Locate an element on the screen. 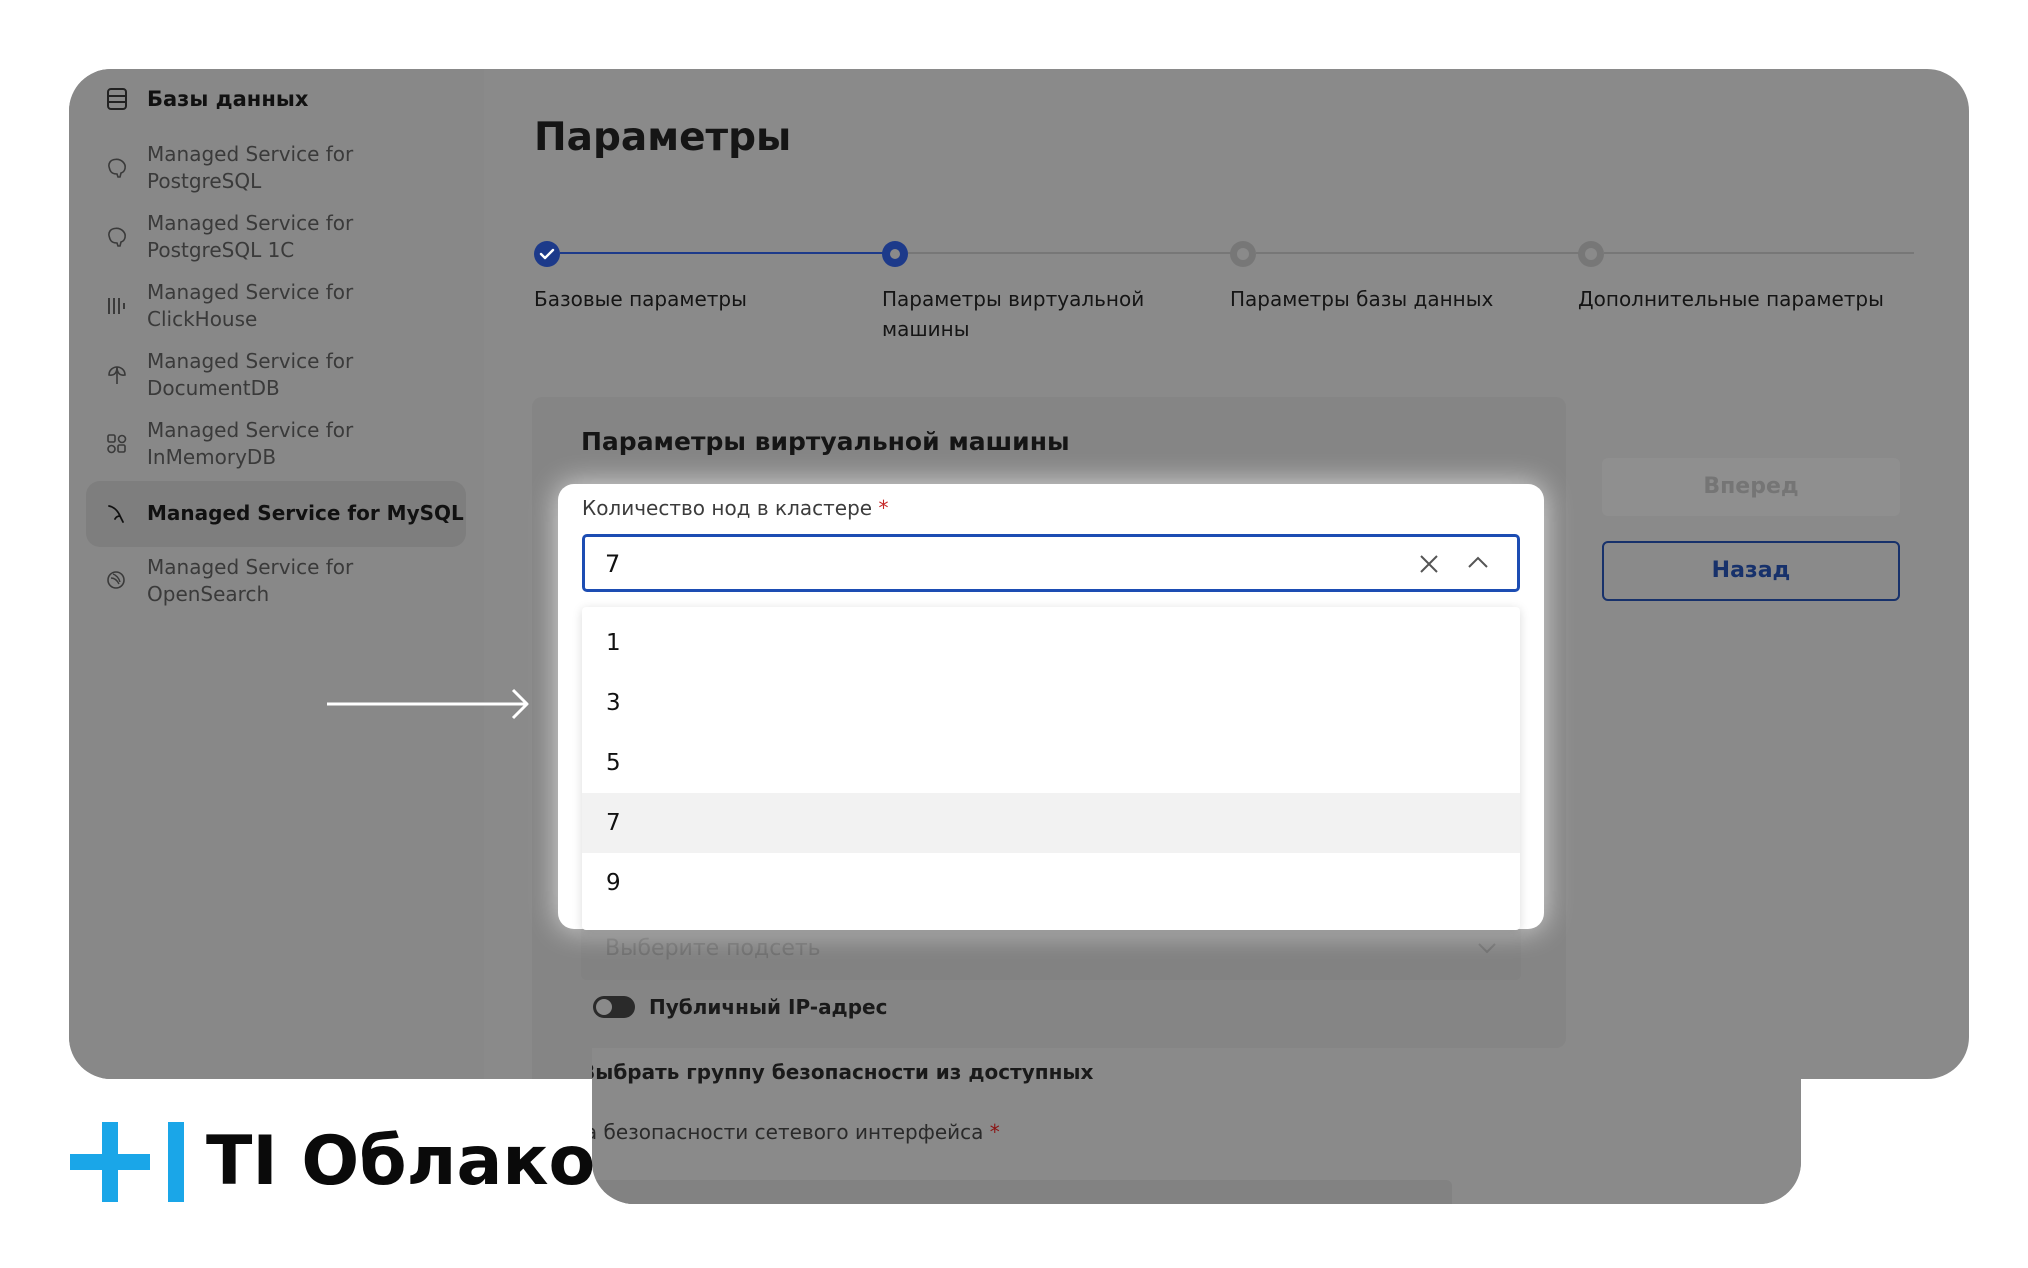  node-count-dropdown: 1 3 5 7 9 is located at coordinates (1051, 768).